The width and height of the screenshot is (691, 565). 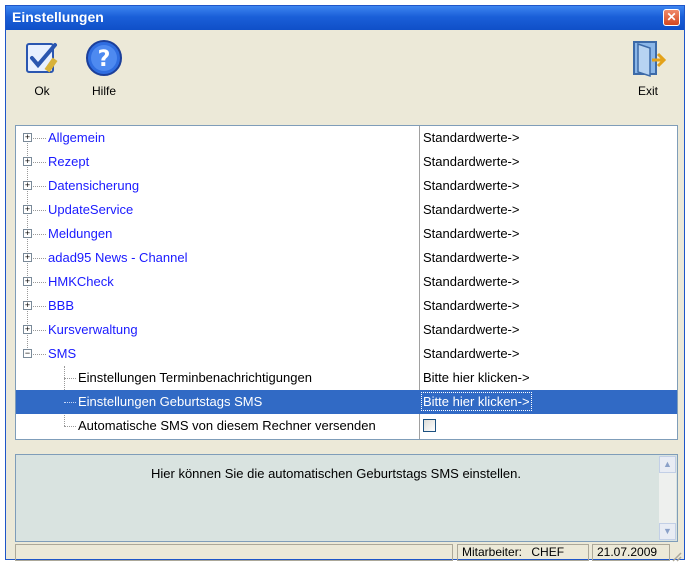 I want to click on chevron-up-icon: ▲, so click(x=667, y=464).